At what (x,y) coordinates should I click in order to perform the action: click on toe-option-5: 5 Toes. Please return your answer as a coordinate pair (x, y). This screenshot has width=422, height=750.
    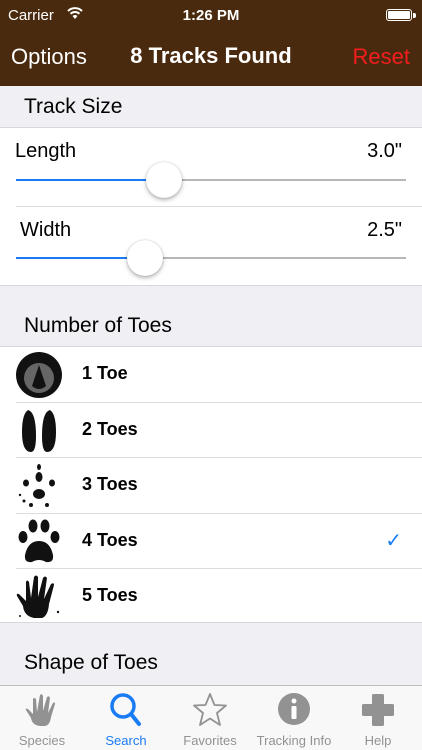
    Looking at the image, I should click on (211, 596).